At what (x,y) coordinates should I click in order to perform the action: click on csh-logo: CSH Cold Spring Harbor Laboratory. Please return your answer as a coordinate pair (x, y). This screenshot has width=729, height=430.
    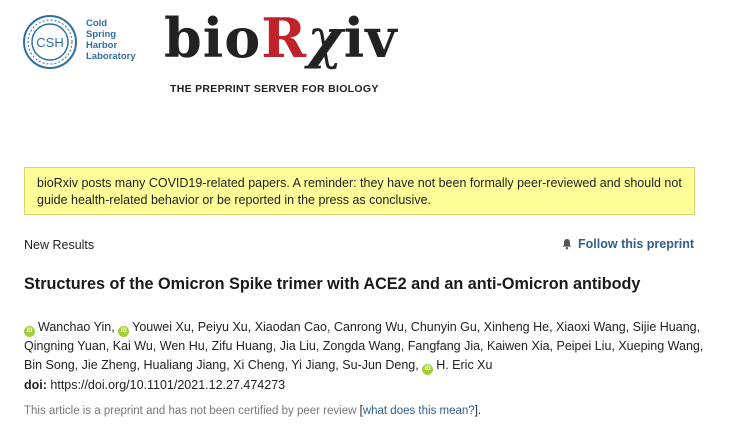
    Looking at the image, I should click on (82, 44).